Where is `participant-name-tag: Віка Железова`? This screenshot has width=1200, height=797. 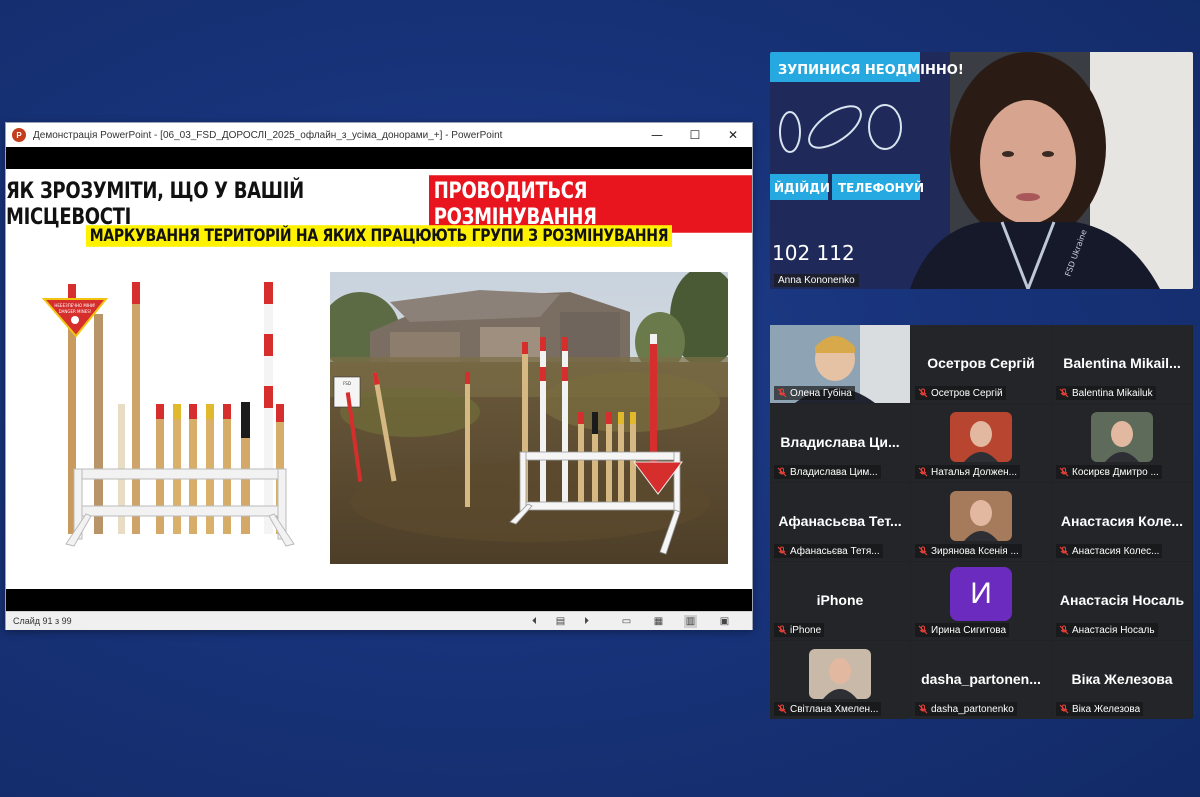 participant-name-tag: Віка Железова is located at coordinates (1100, 709).